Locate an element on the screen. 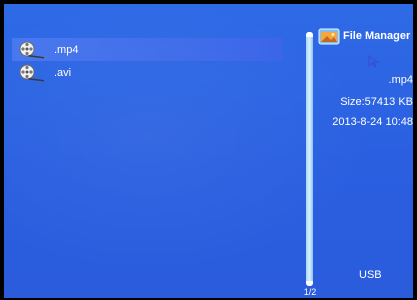 This screenshot has height=300, width=417. scroll-bottom-cap is located at coordinates (309, 283).